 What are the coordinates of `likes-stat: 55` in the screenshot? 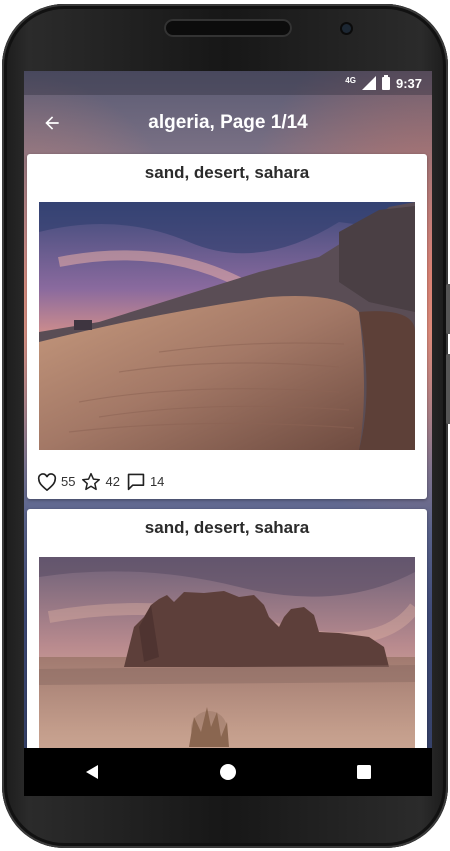 It's located at (56, 481).